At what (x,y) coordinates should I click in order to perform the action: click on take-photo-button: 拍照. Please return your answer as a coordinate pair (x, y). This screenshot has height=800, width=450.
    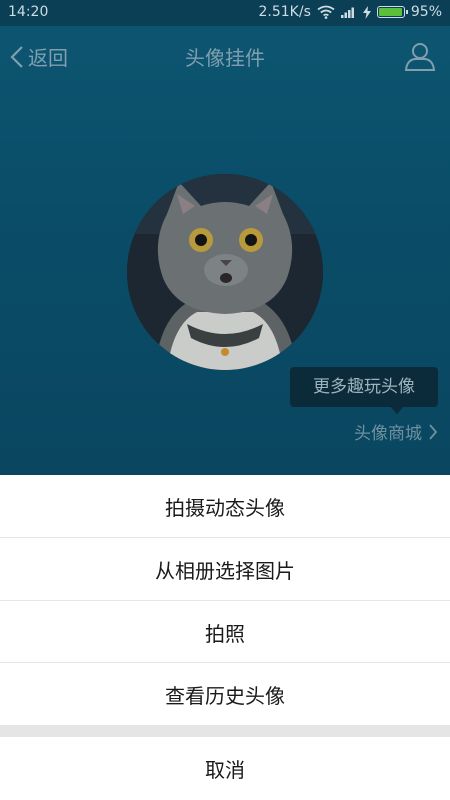
    Looking at the image, I should click on (225, 632).